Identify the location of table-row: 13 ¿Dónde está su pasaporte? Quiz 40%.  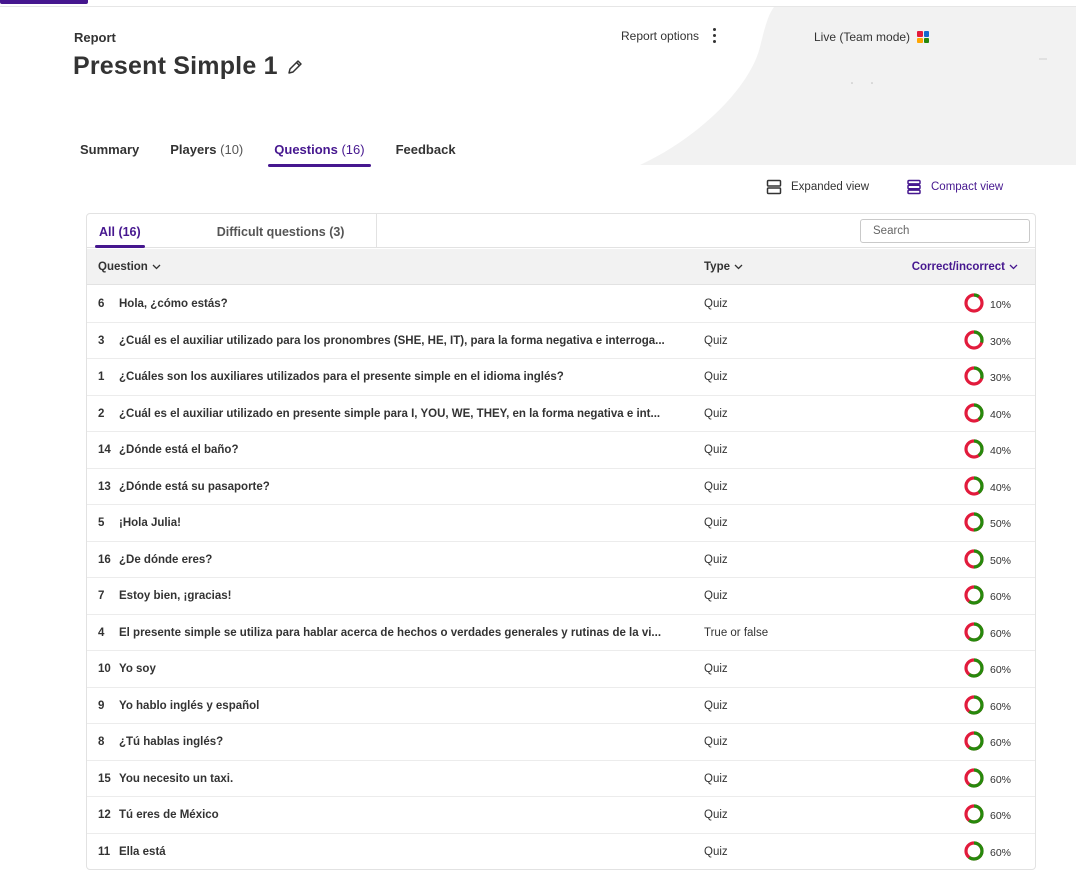
(561, 487).